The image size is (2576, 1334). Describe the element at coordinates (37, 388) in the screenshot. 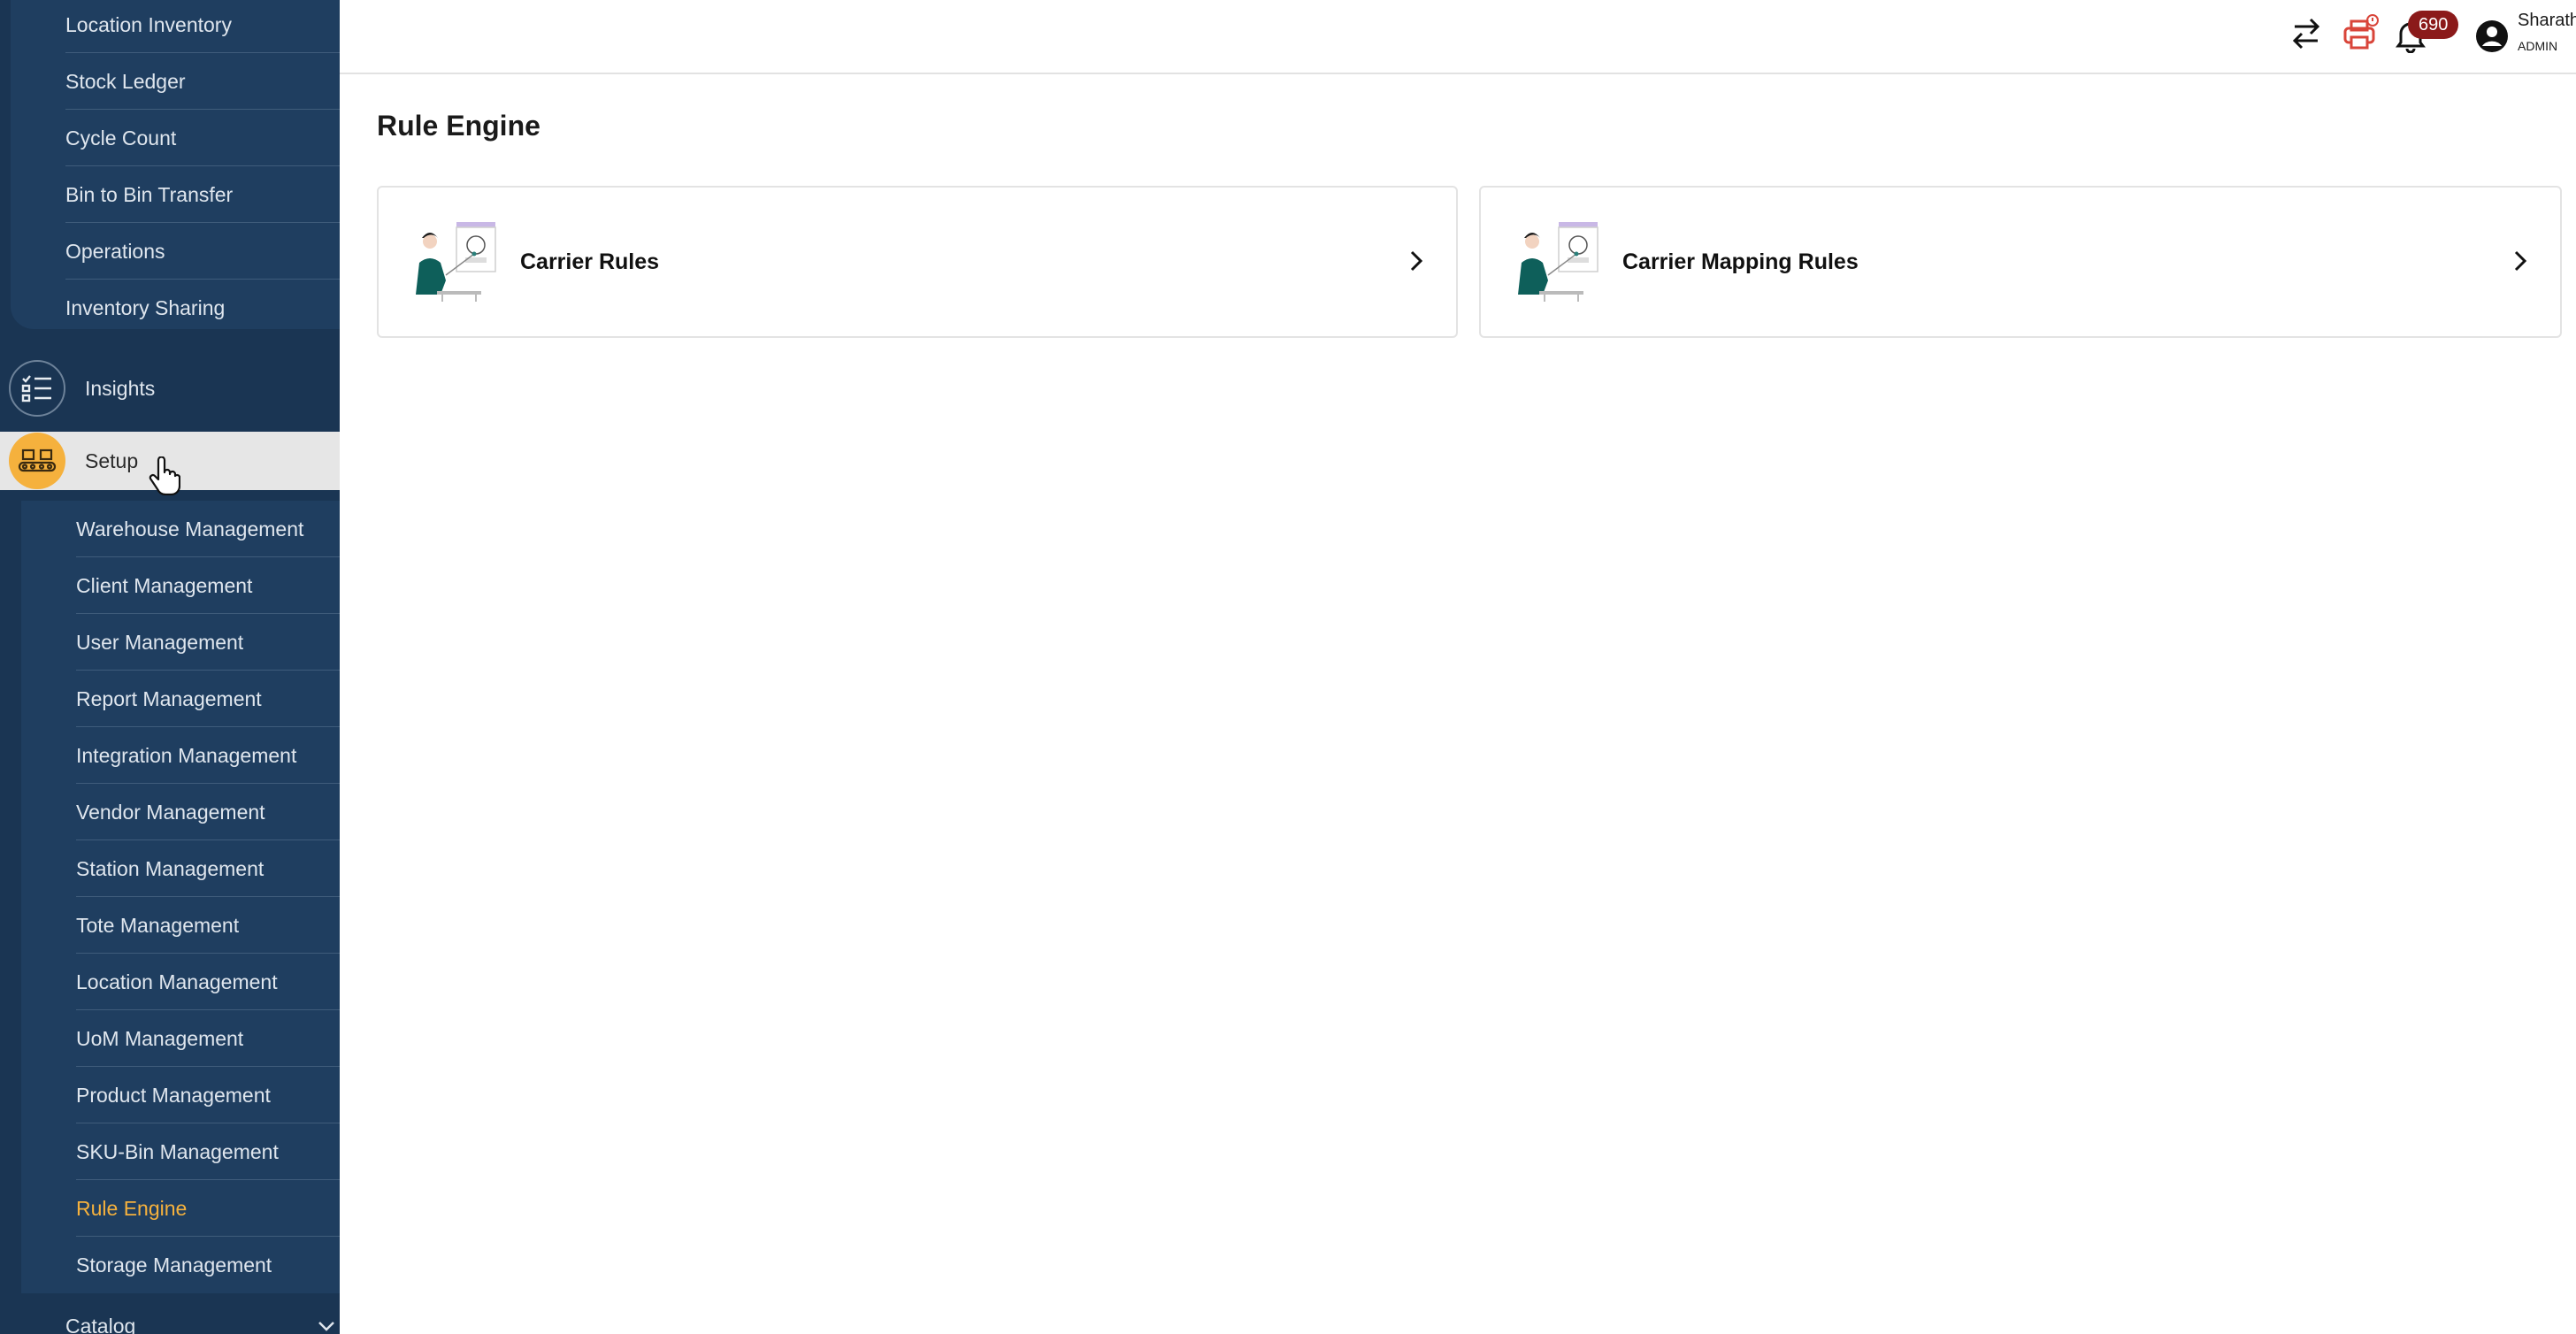

I see `checklist-icon` at that location.